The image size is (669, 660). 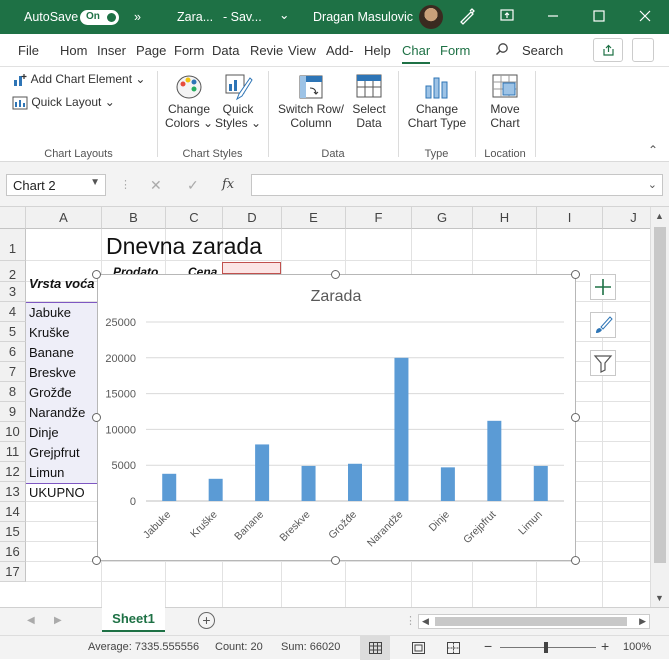 I want to click on tab-insert: Inser, so click(x=111, y=50).